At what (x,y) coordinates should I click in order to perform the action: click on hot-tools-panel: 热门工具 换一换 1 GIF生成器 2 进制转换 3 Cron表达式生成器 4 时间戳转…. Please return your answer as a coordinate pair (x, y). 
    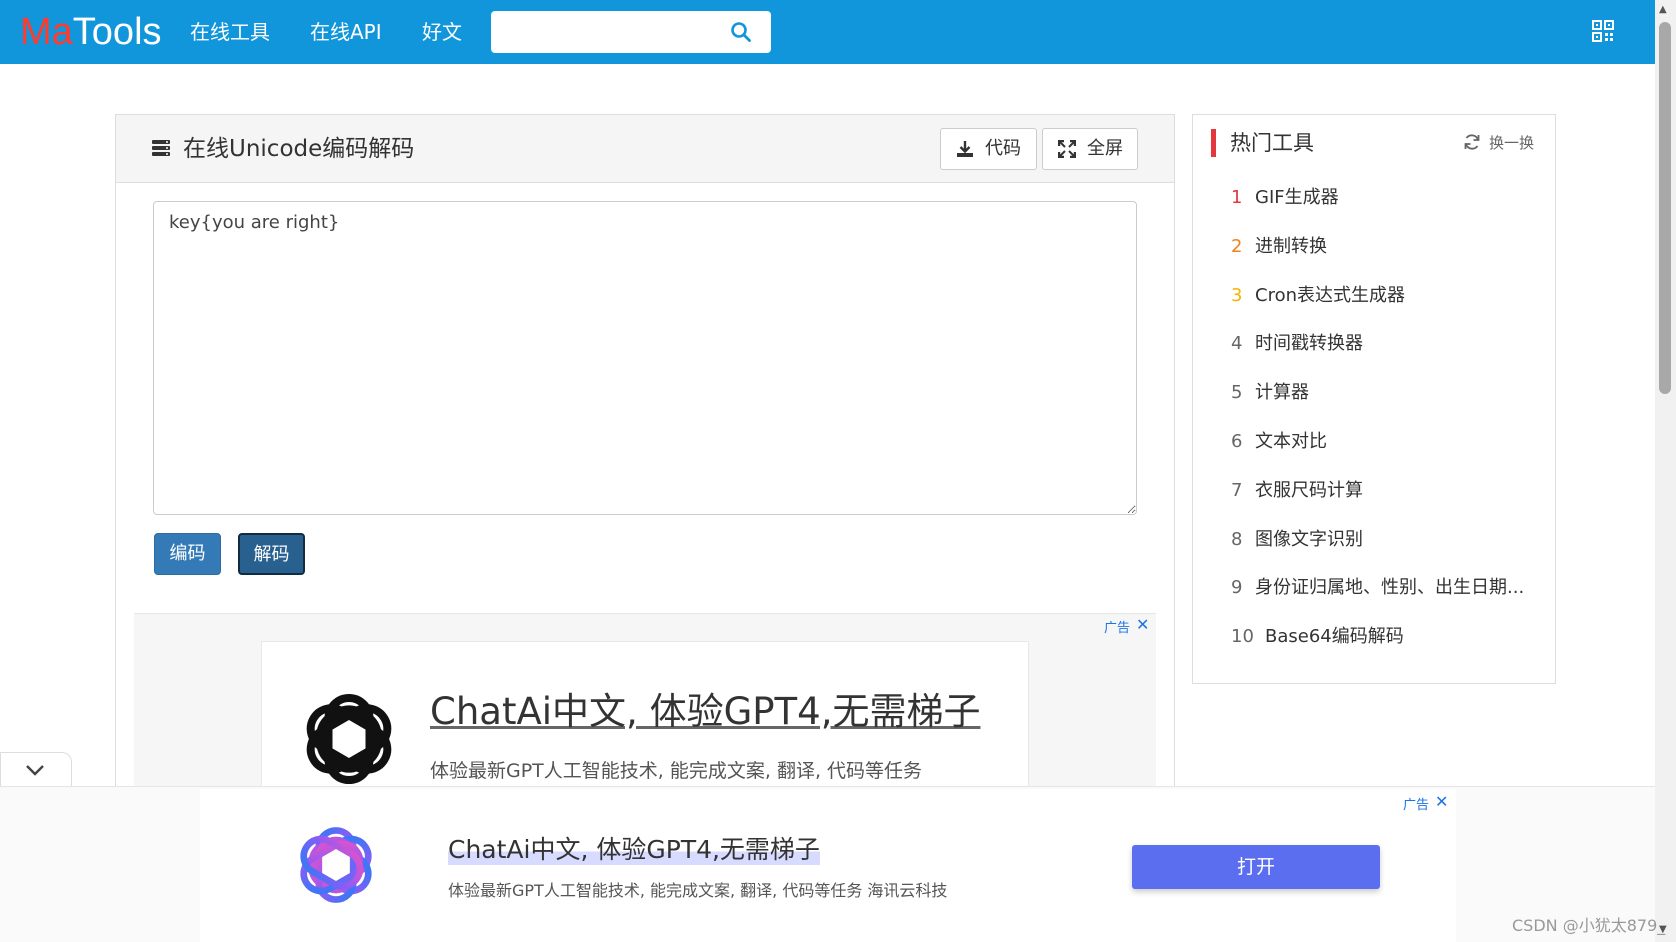
    Looking at the image, I should click on (1374, 399).